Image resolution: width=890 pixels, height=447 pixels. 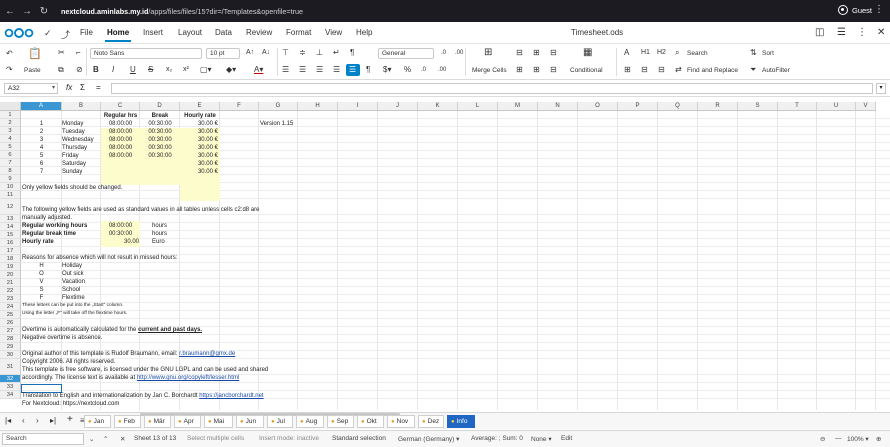 What do you see at coordinates (838, 438) in the screenshot?
I see `zoom-slider-icon: —` at bounding box center [838, 438].